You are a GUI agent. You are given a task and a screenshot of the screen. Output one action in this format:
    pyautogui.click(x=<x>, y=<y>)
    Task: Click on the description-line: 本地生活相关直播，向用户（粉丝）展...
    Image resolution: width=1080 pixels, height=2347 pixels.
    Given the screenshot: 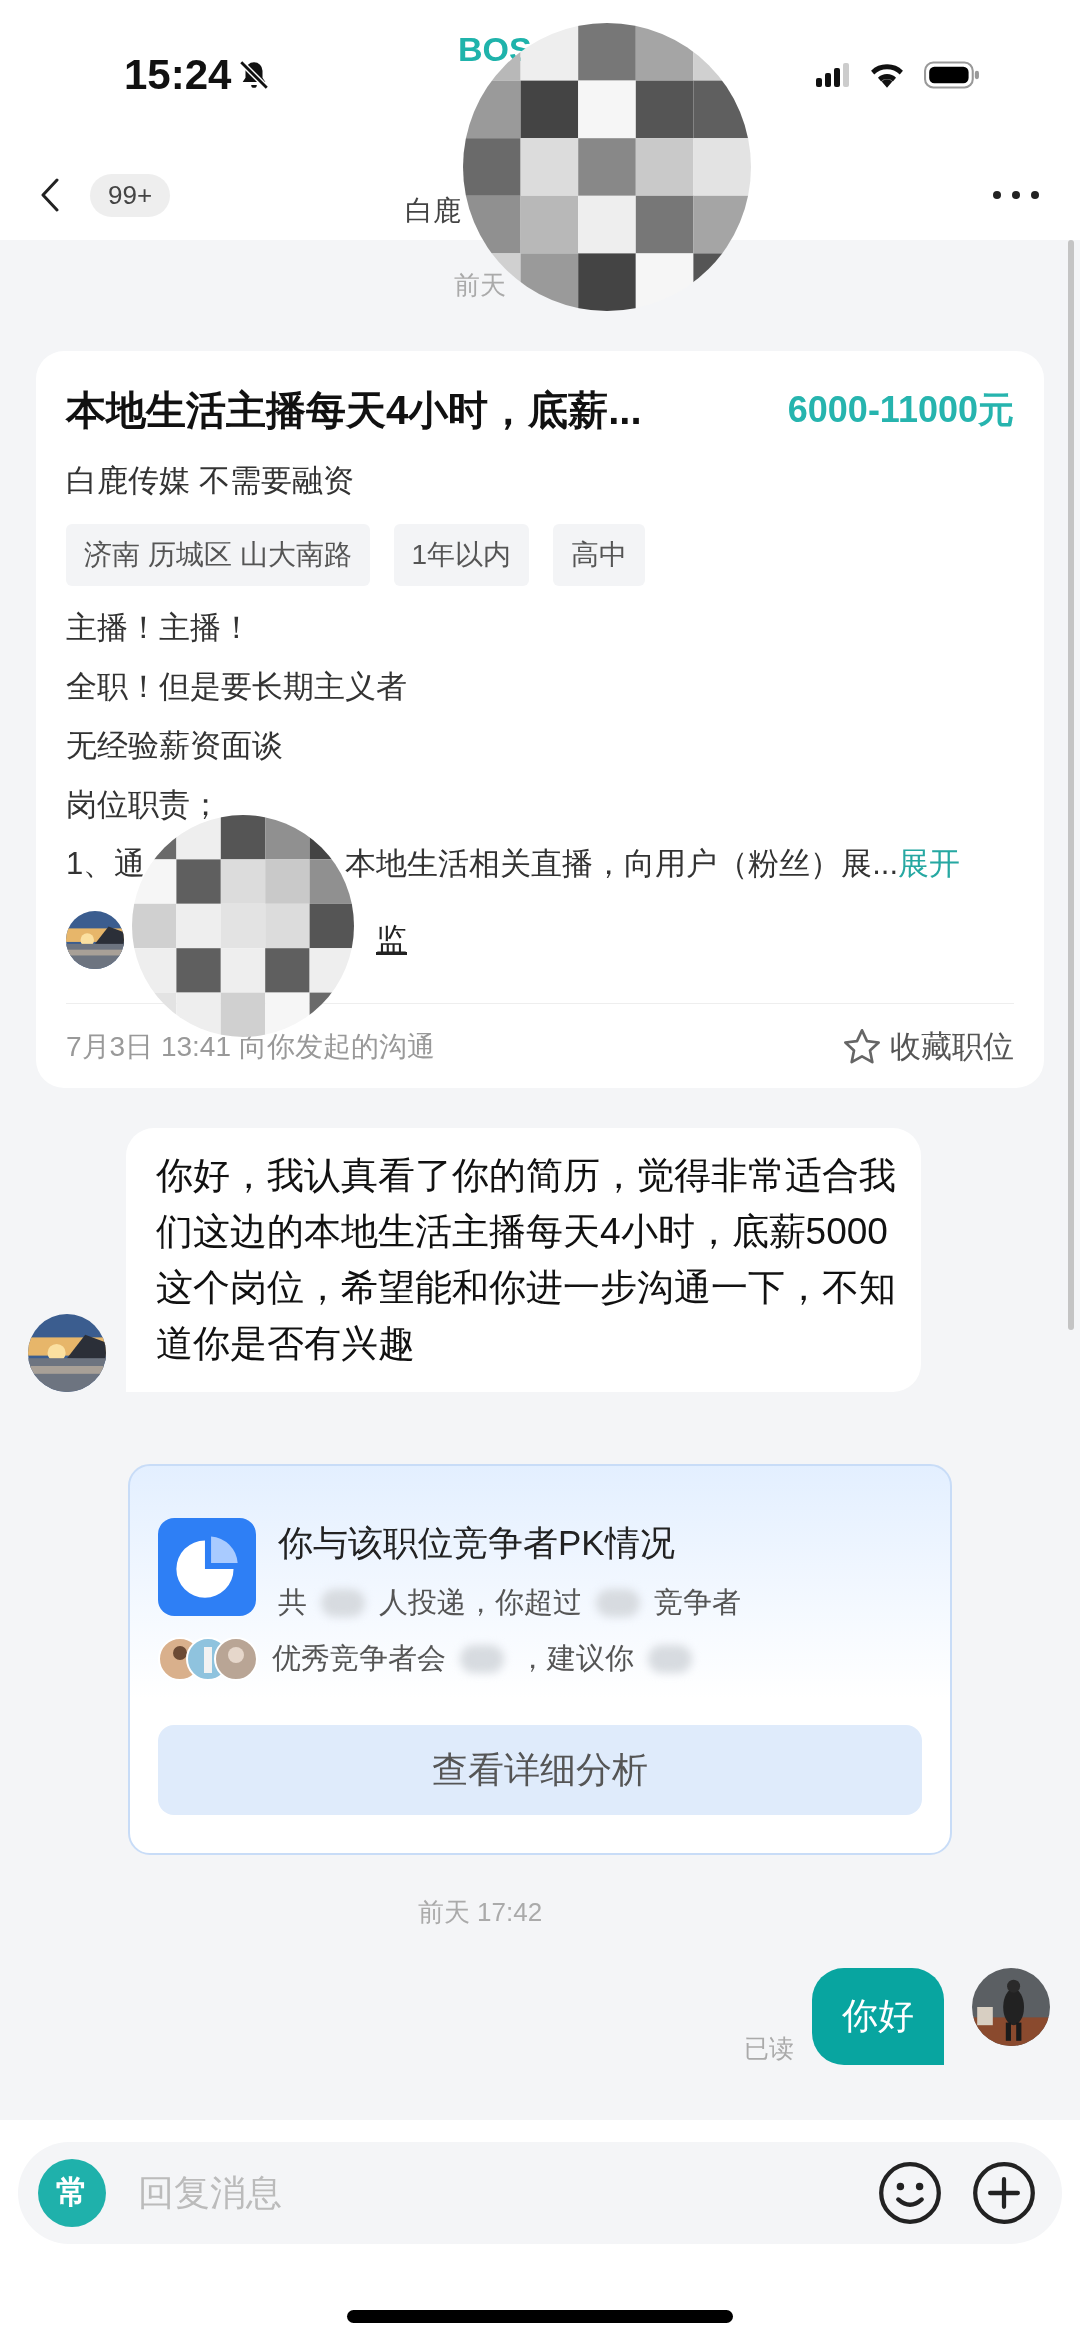 What is the action you would take?
    pyautogui.click(x=622, y=864)
    